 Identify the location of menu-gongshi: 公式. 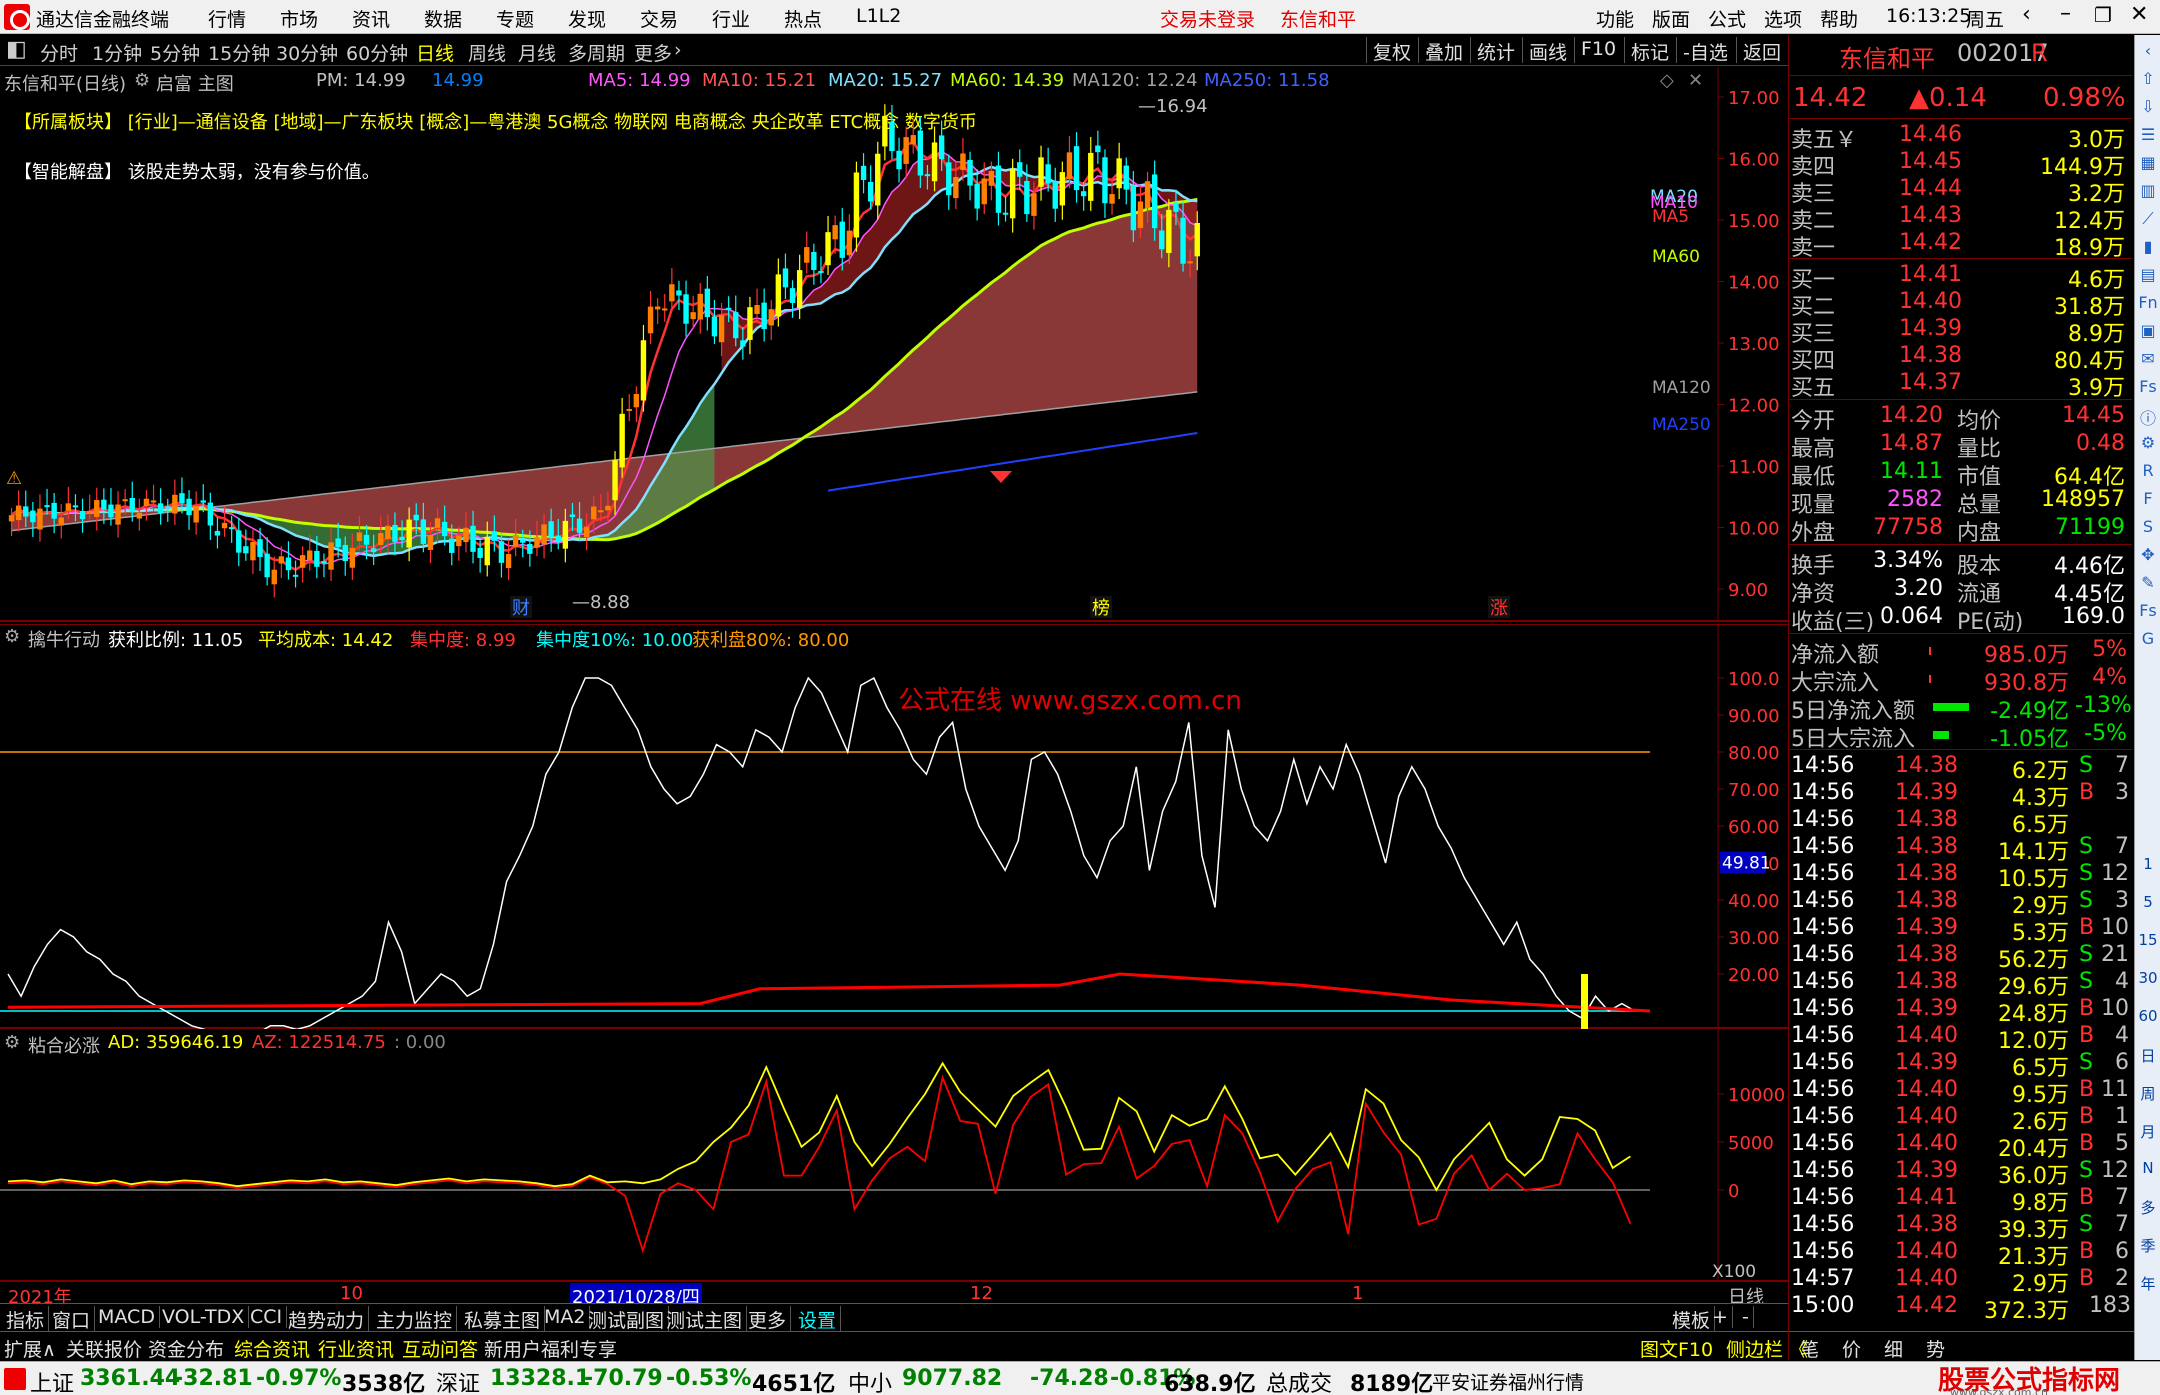
(1727, 18).